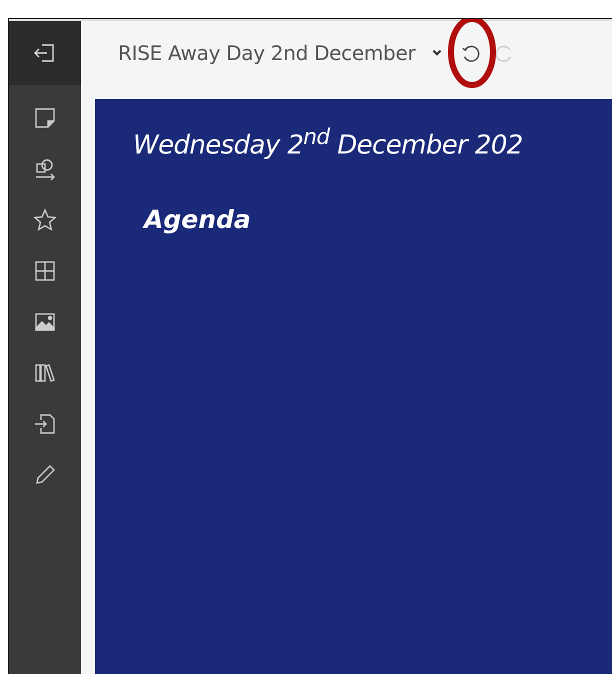 The height and width of the screenshot is (674, 612). What do you see at coordinates (45, 271) in the screenshot?
I see `grid-icon` at bounding box center [45, 271].